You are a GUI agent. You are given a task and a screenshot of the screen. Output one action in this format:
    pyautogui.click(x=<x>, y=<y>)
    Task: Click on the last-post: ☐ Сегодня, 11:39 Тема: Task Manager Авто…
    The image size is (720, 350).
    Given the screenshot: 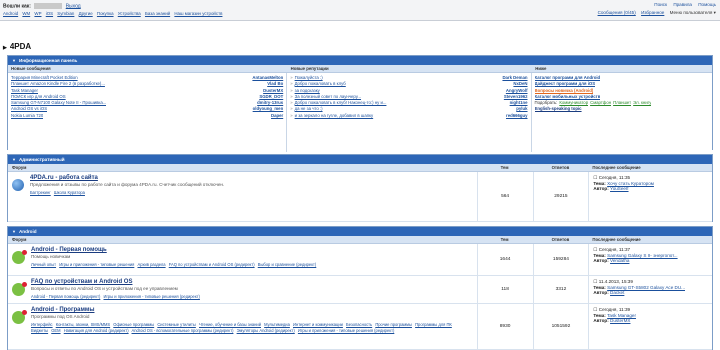 What is the action you would take?
    pyautogui.click(x=650, y=326)
    